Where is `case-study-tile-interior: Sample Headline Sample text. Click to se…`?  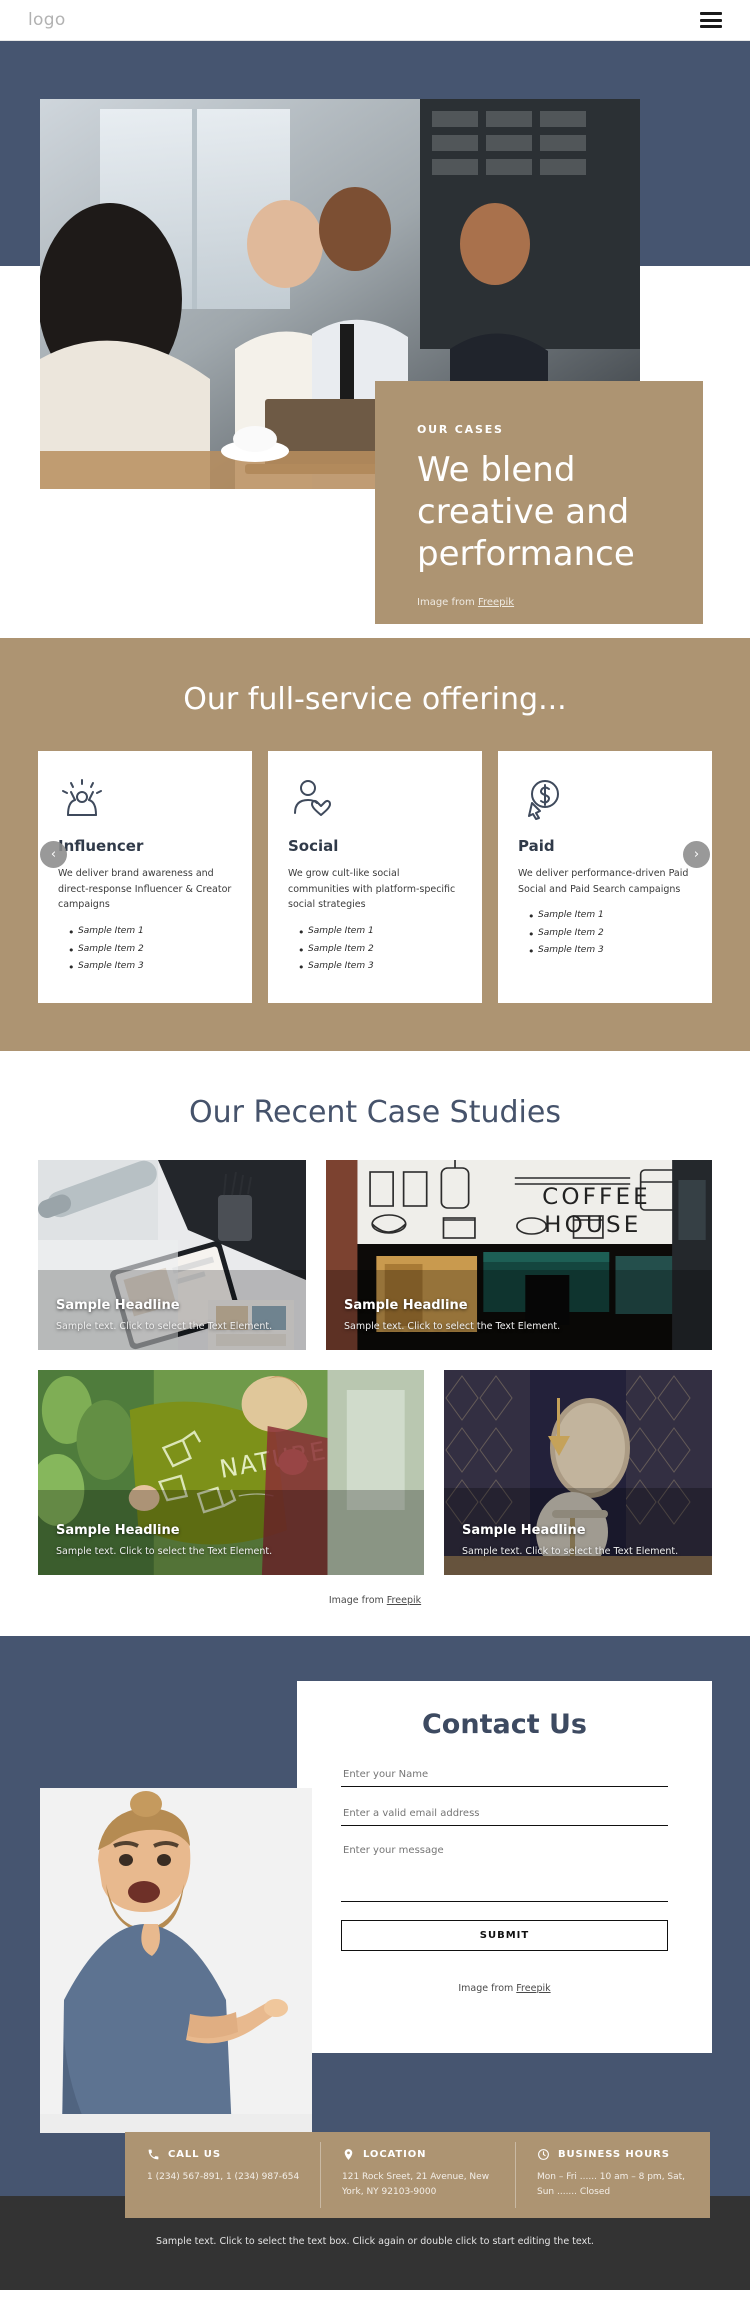
case-study-tile-interior: Sample Headline Sample text. Click to se… is located at coordinates (578, 1472).